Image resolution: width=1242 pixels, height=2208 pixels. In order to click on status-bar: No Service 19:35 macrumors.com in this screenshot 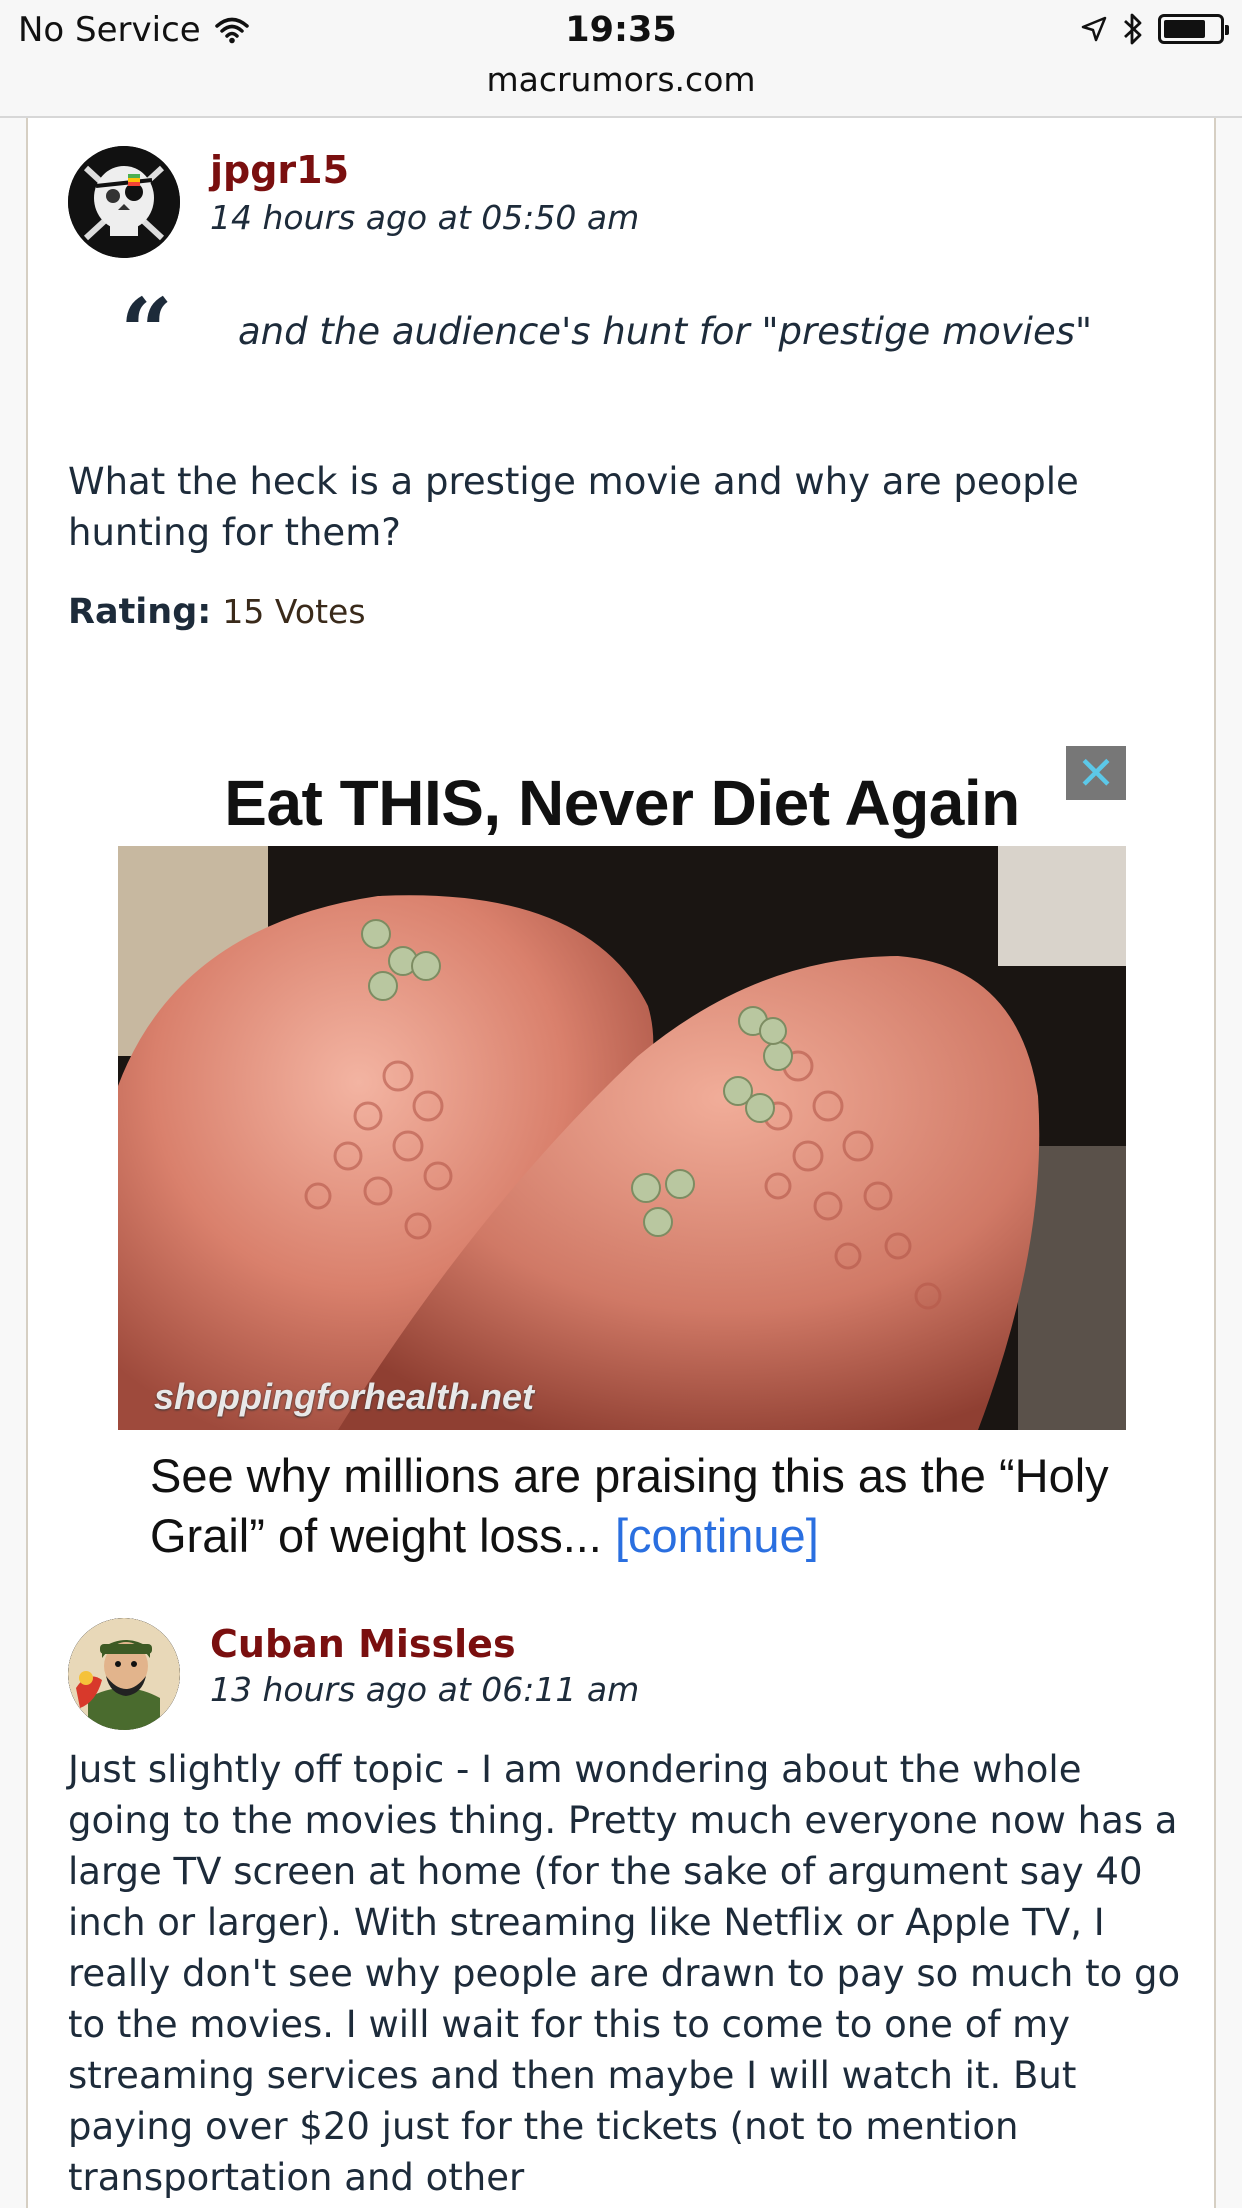, I will do `click(621, 59)`.